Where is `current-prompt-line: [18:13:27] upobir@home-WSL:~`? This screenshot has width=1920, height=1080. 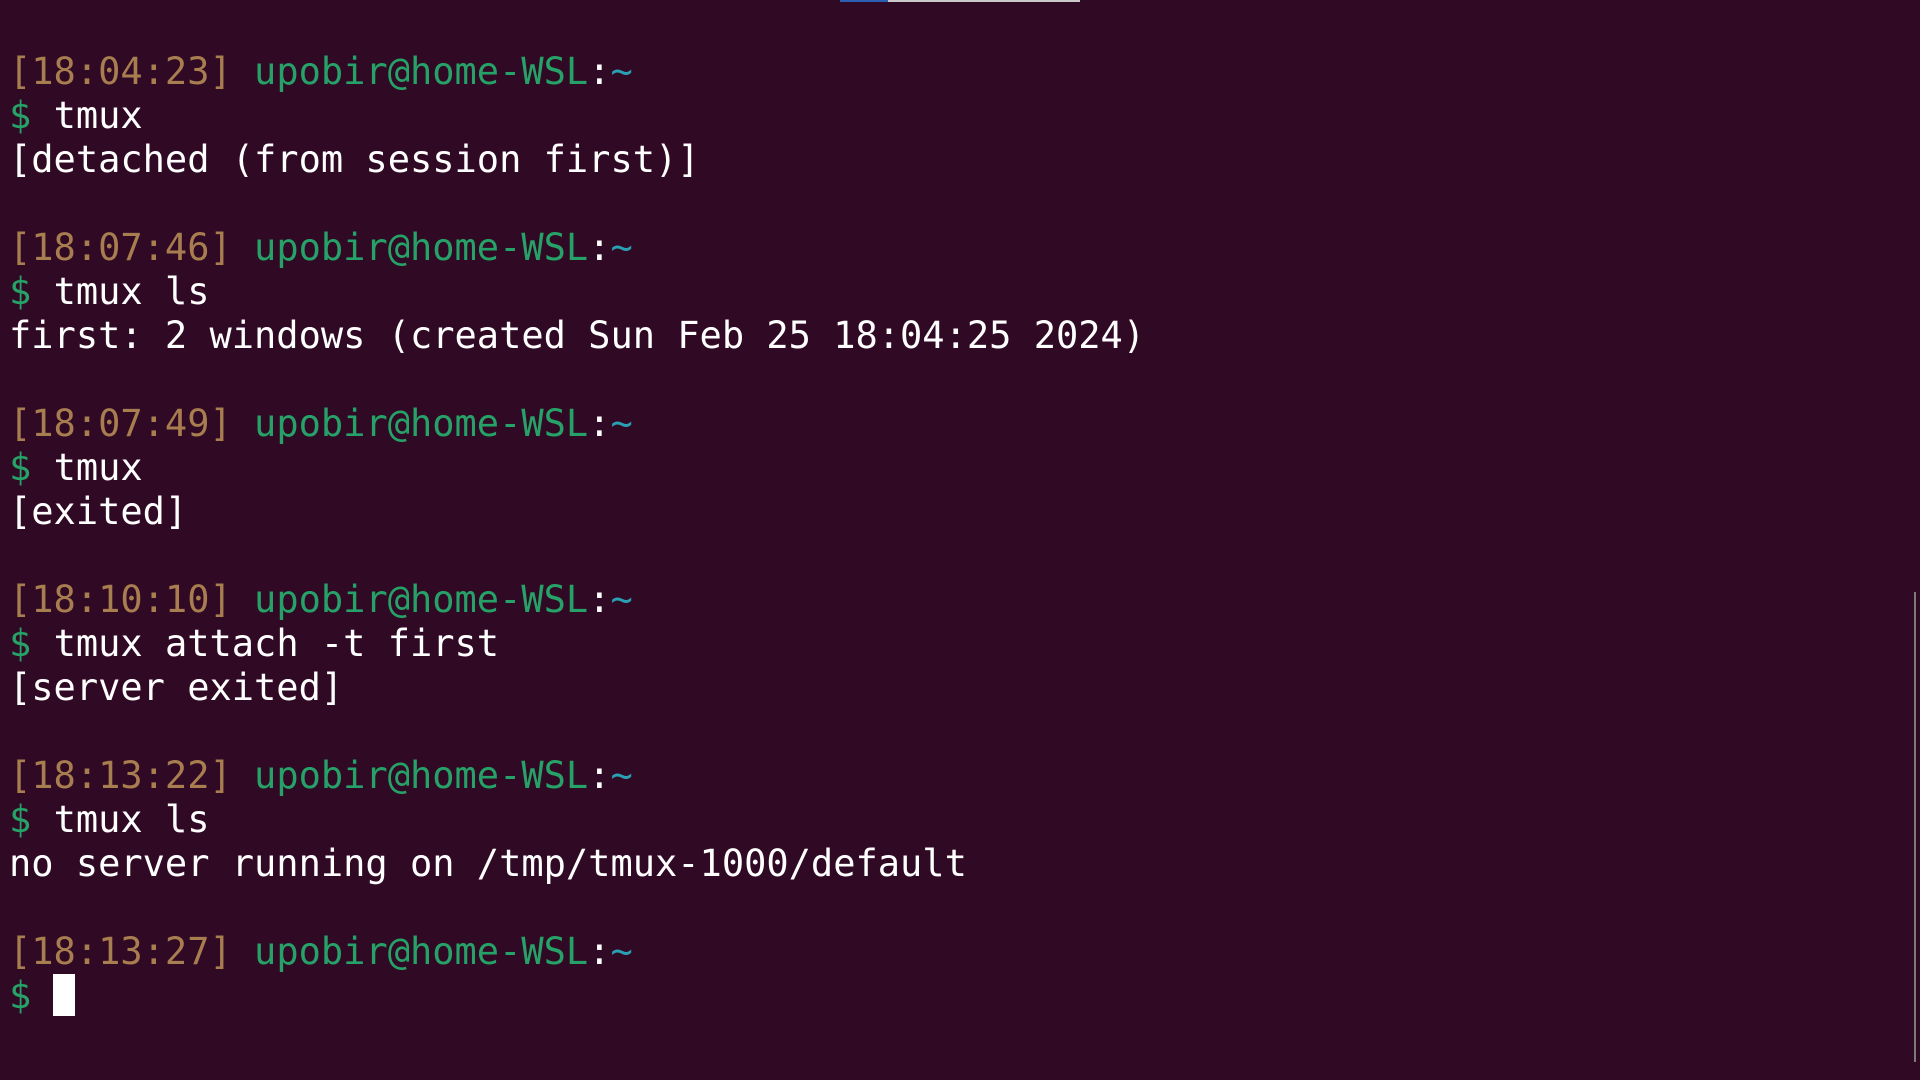 current-prompt-line: [18:13:27] upobir@home-WSL:~ is located at coordinates (954, 952).